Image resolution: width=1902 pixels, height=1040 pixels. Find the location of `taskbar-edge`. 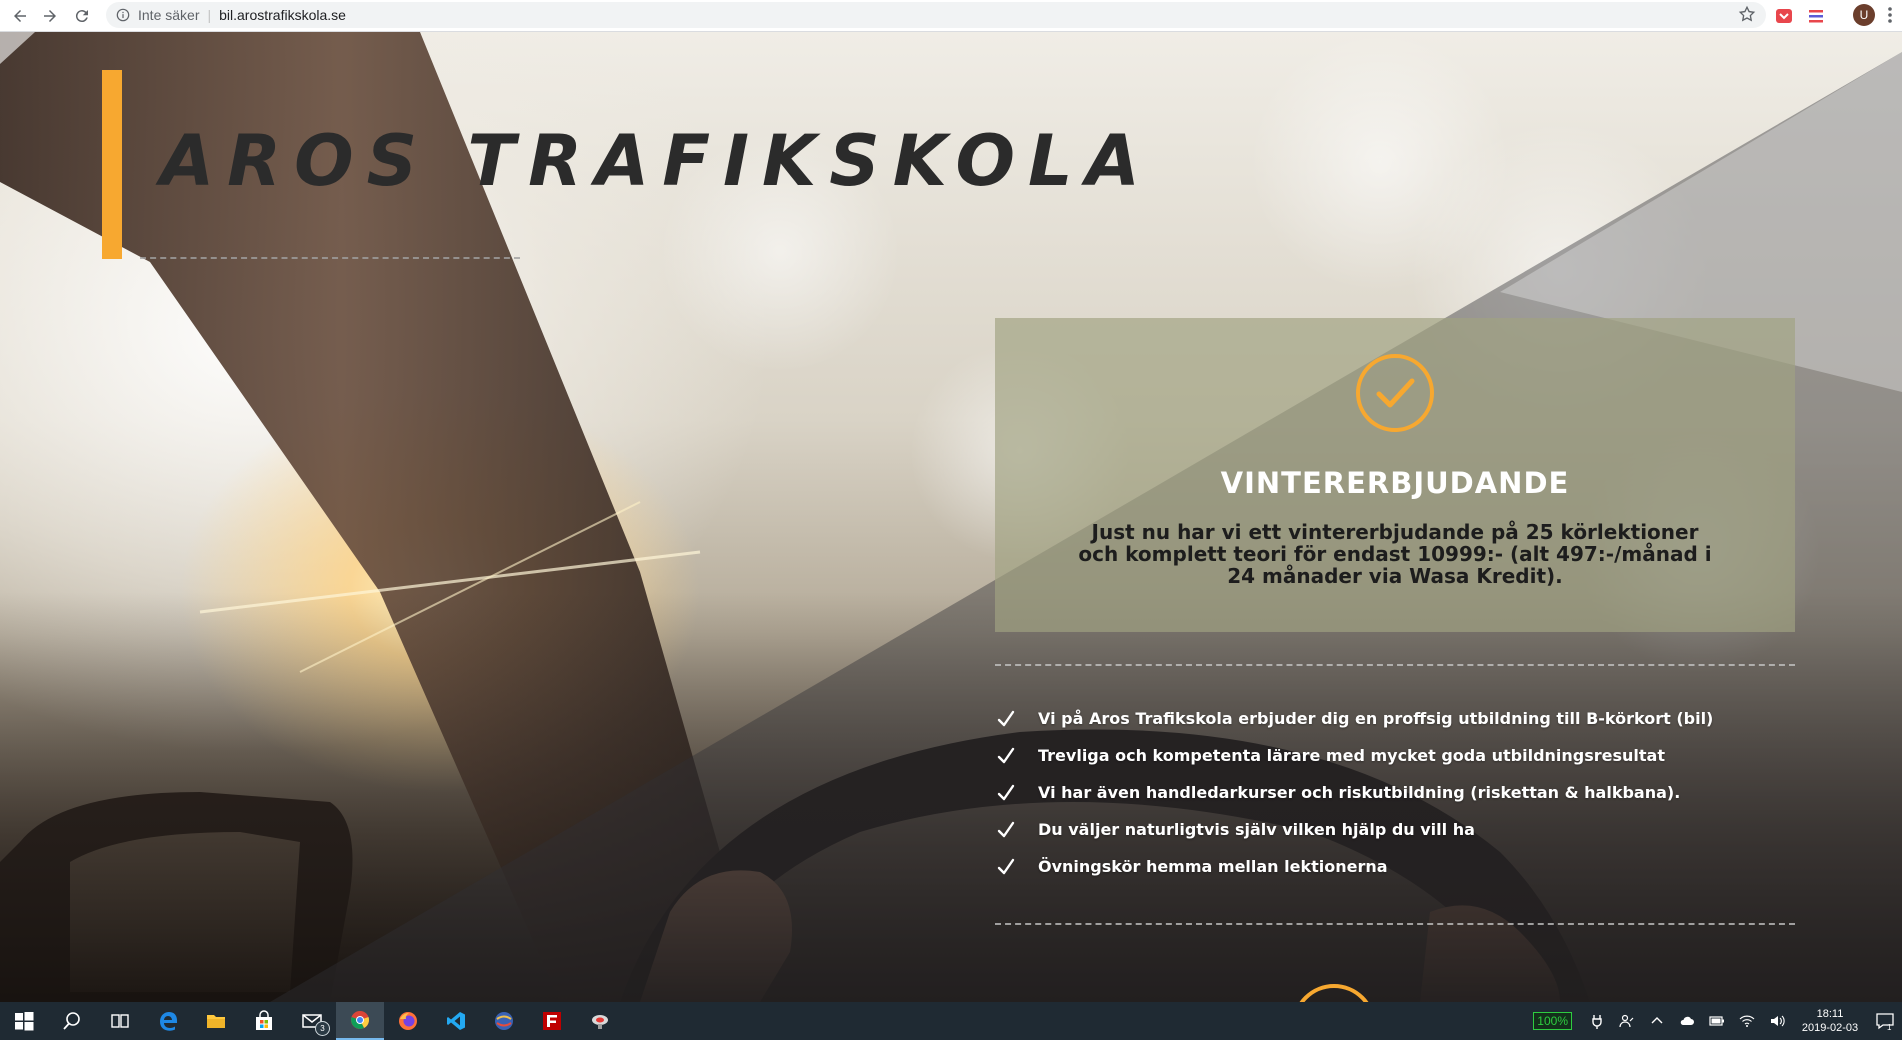

taskbar-edge is located at coordinates (168, 1021).